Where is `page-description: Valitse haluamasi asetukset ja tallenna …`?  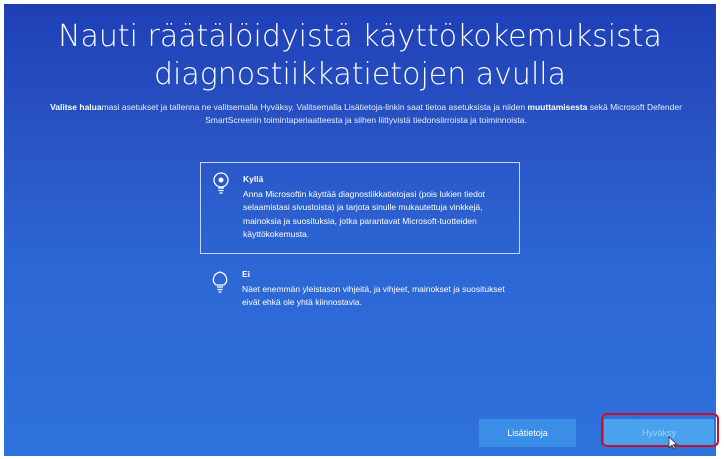
page-description: Valitse haluamasi asetukset ja tallenna … is located at coordinates (366, 114).